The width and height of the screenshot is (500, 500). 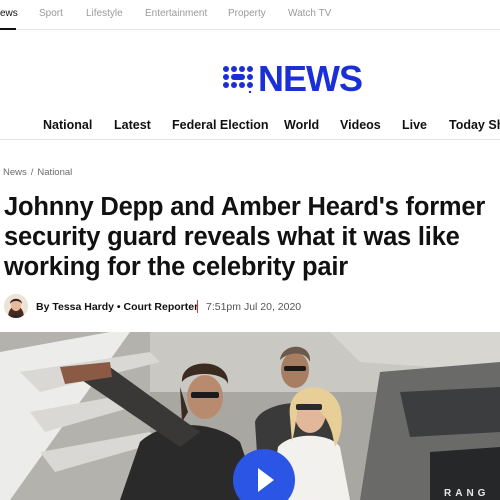 What do you see at coordinates (176, 13) in the screenshot?
I see `section-nav-entertainment: Entertainment` at bounding box center [176, 13].